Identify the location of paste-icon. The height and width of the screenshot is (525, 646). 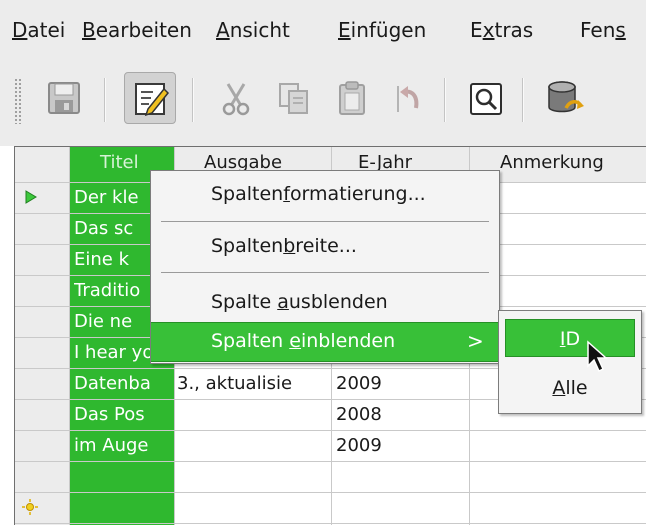
(352, 98).